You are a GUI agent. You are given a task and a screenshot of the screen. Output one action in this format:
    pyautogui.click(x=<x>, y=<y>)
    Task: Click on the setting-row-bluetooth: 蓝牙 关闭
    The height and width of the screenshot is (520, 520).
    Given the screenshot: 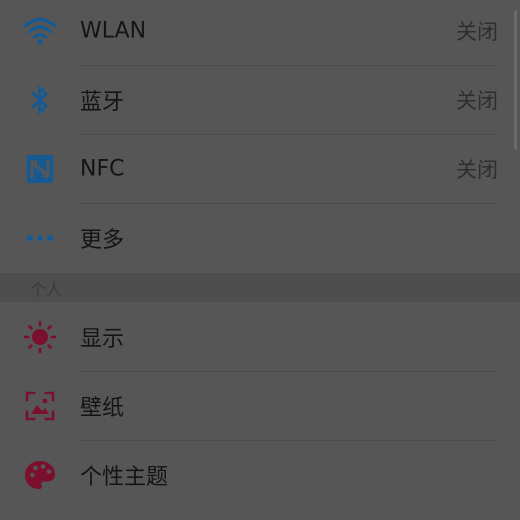 What is the action you would take?
    pyautogui.click(x=260, y=100)
    